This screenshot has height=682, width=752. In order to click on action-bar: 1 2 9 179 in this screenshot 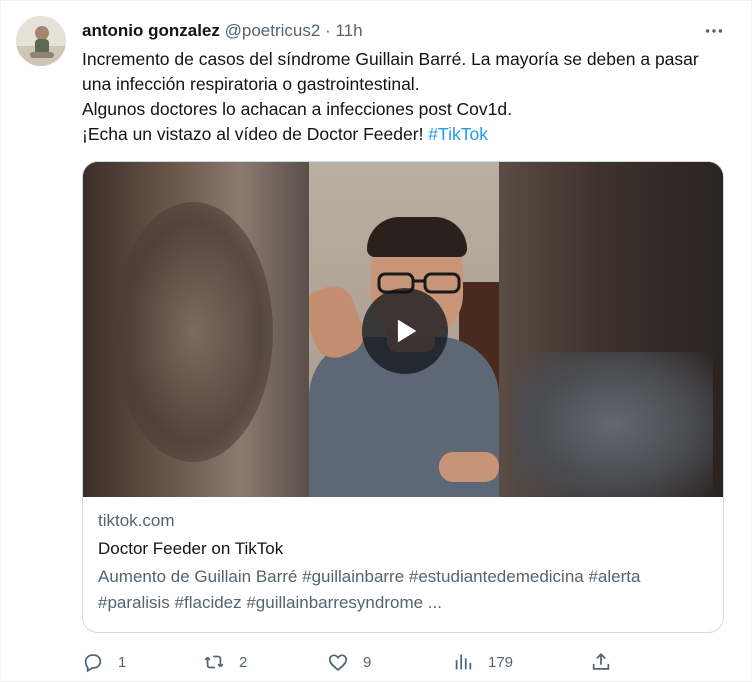, I will do `click(362, 662)`.